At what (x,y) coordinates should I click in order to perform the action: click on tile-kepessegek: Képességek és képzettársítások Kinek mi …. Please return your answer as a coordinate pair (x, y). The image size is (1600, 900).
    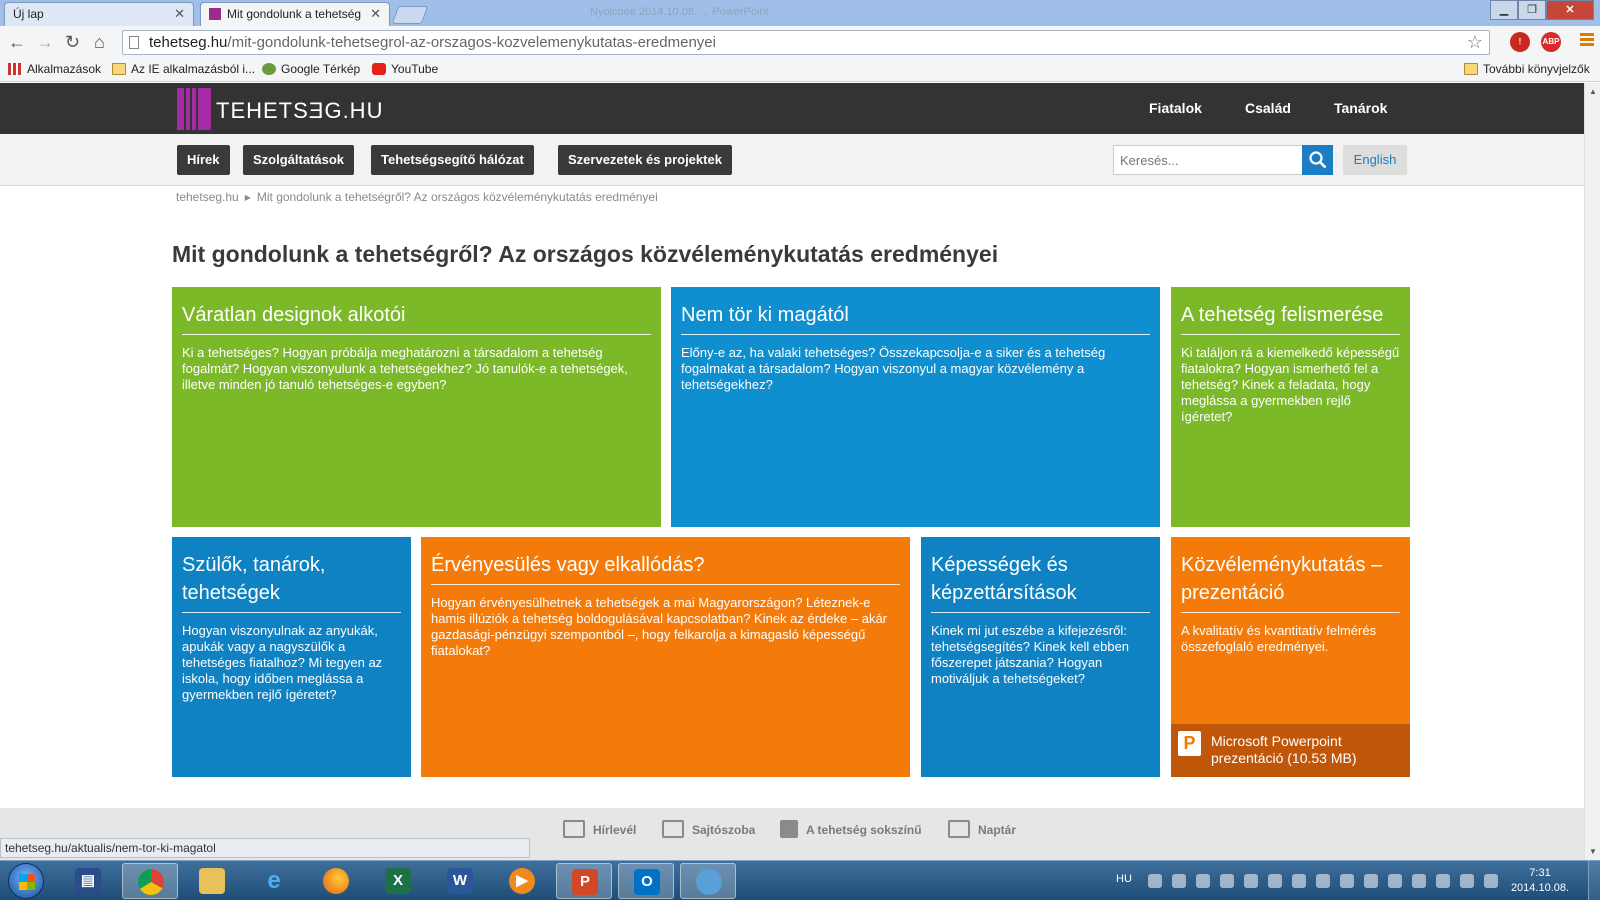
    Looking at the image, I should click on (1040, 657).